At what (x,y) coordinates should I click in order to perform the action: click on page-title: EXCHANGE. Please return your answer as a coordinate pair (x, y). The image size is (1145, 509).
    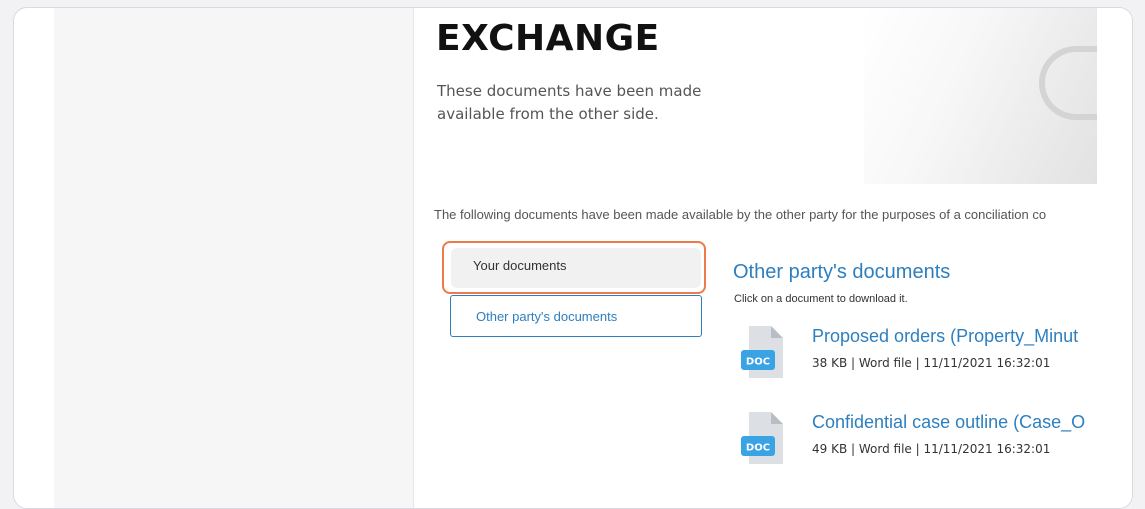
    Looking at the image, I should click on (548, 38).